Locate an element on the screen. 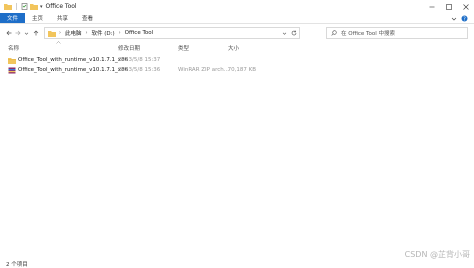  new-folder-icon is located at coordinates (34, 6).